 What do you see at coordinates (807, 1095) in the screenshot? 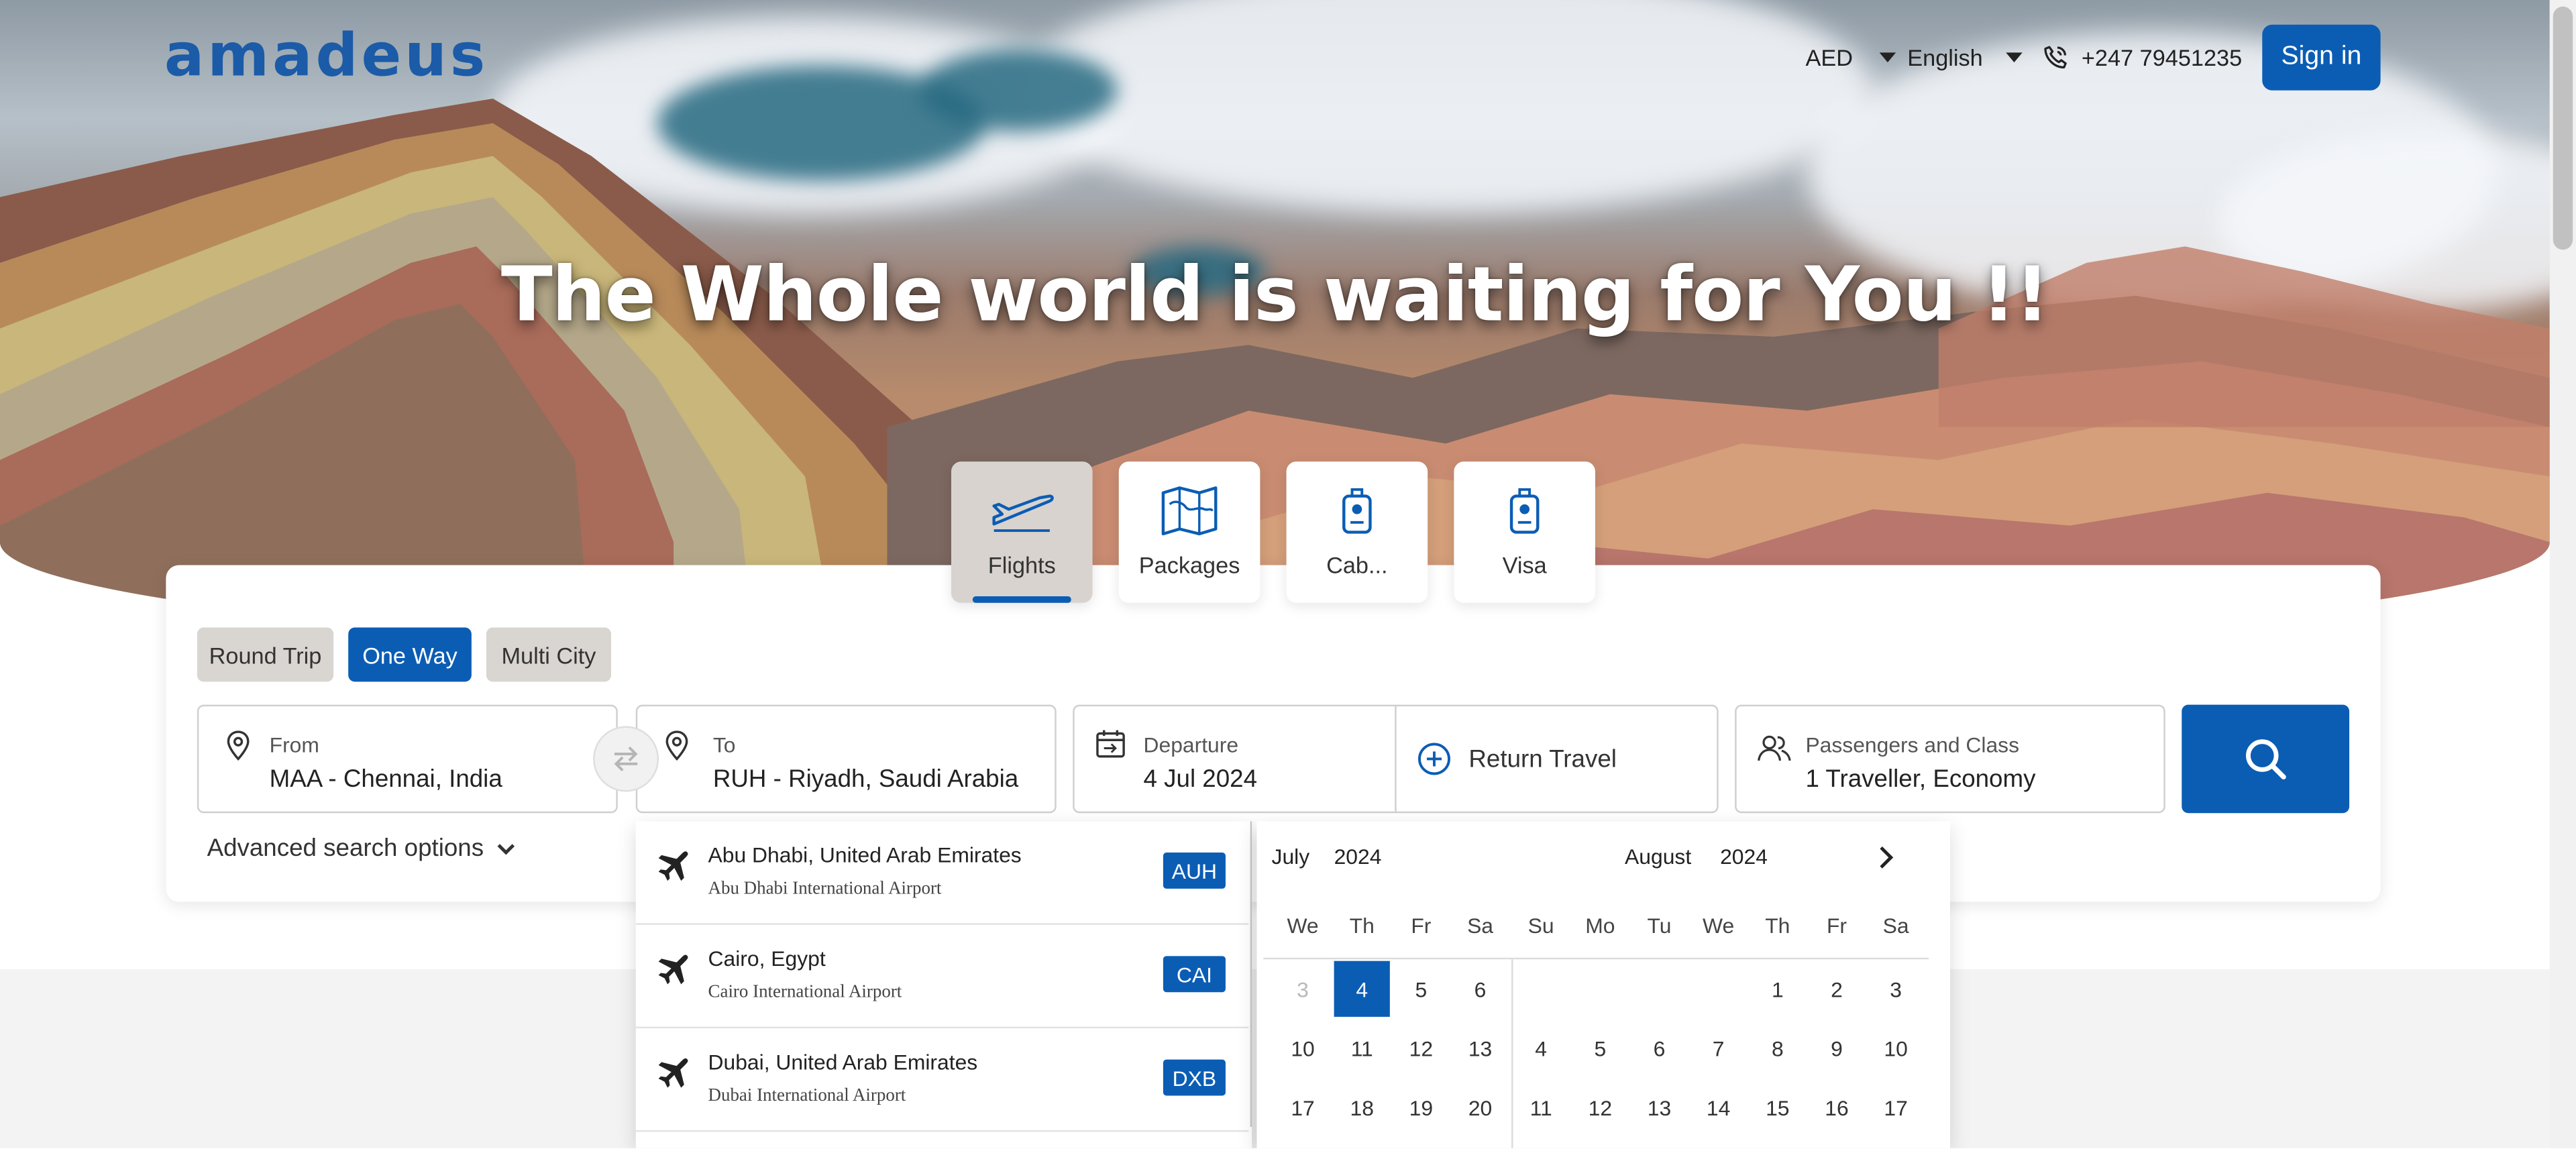
I see `suggestion-airport: Dubai International Airport` at bounding box center [807, 1095].